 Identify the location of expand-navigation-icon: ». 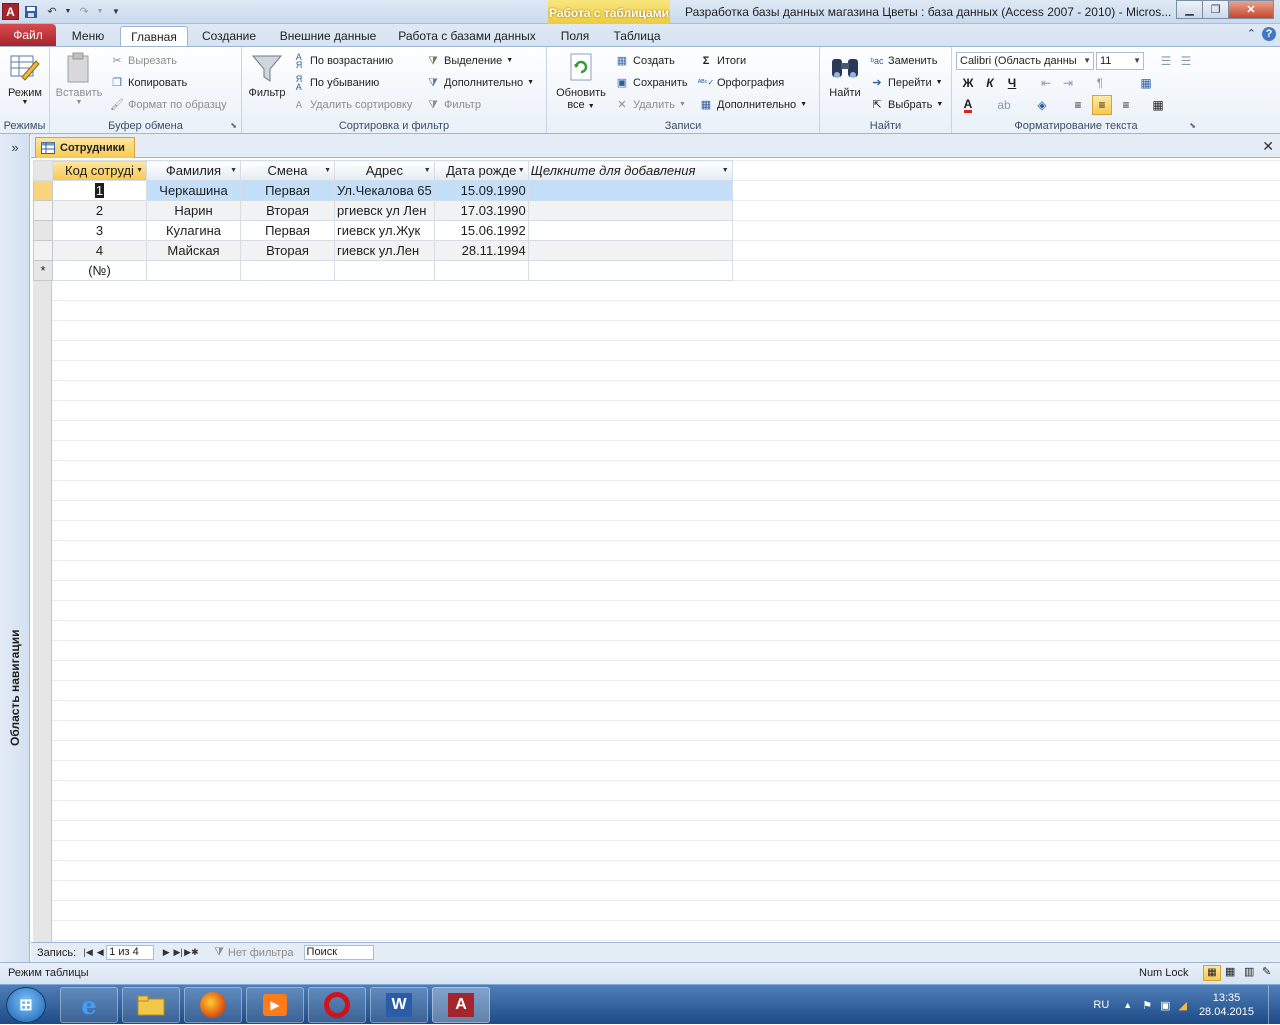
(15, 147).